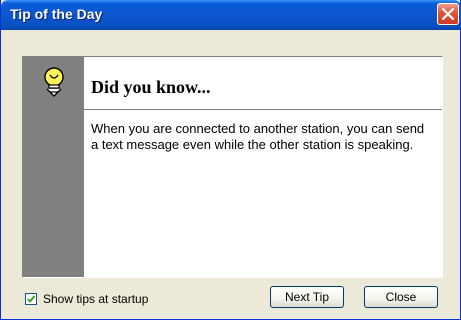 The image size is (461, 320). I want to click on window-title: Tip of the Day, so click(56, 14).